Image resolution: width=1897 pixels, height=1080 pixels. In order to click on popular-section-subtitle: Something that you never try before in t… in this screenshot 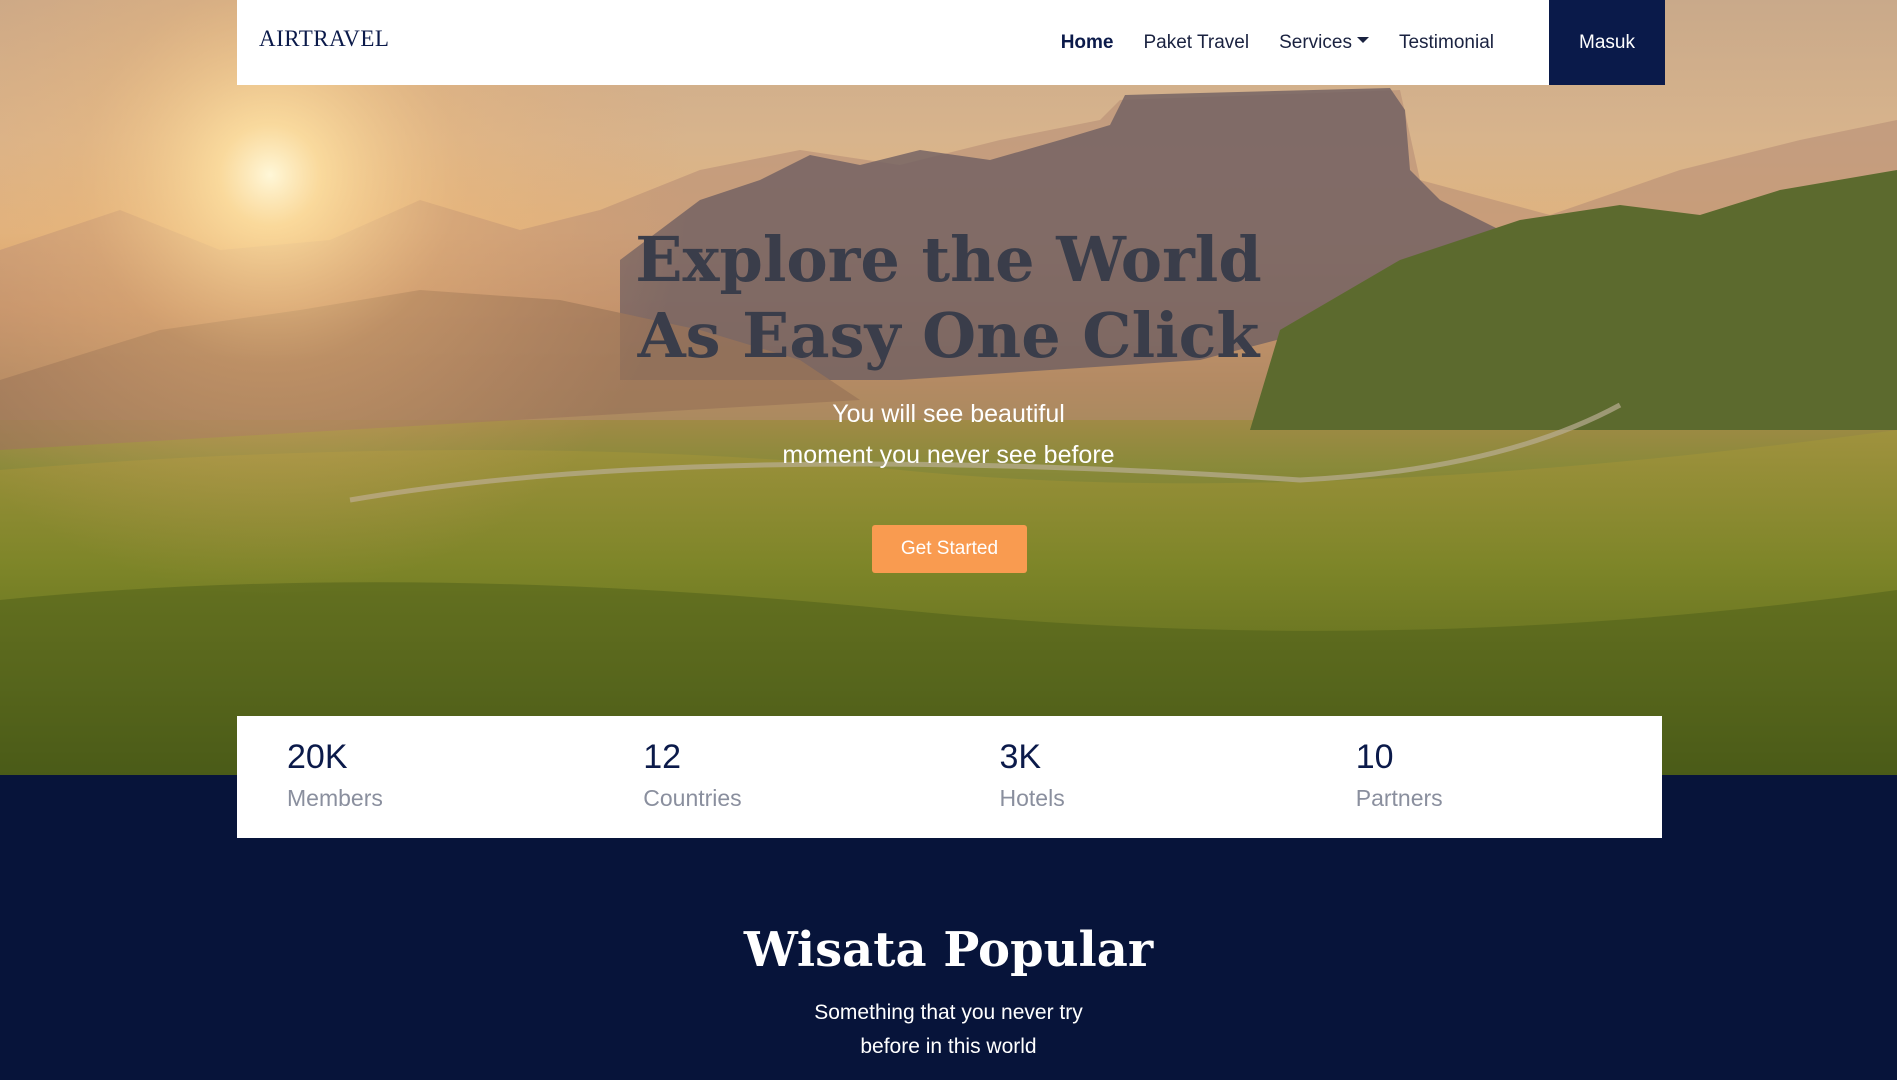, I will do `click(948, 1030)`.